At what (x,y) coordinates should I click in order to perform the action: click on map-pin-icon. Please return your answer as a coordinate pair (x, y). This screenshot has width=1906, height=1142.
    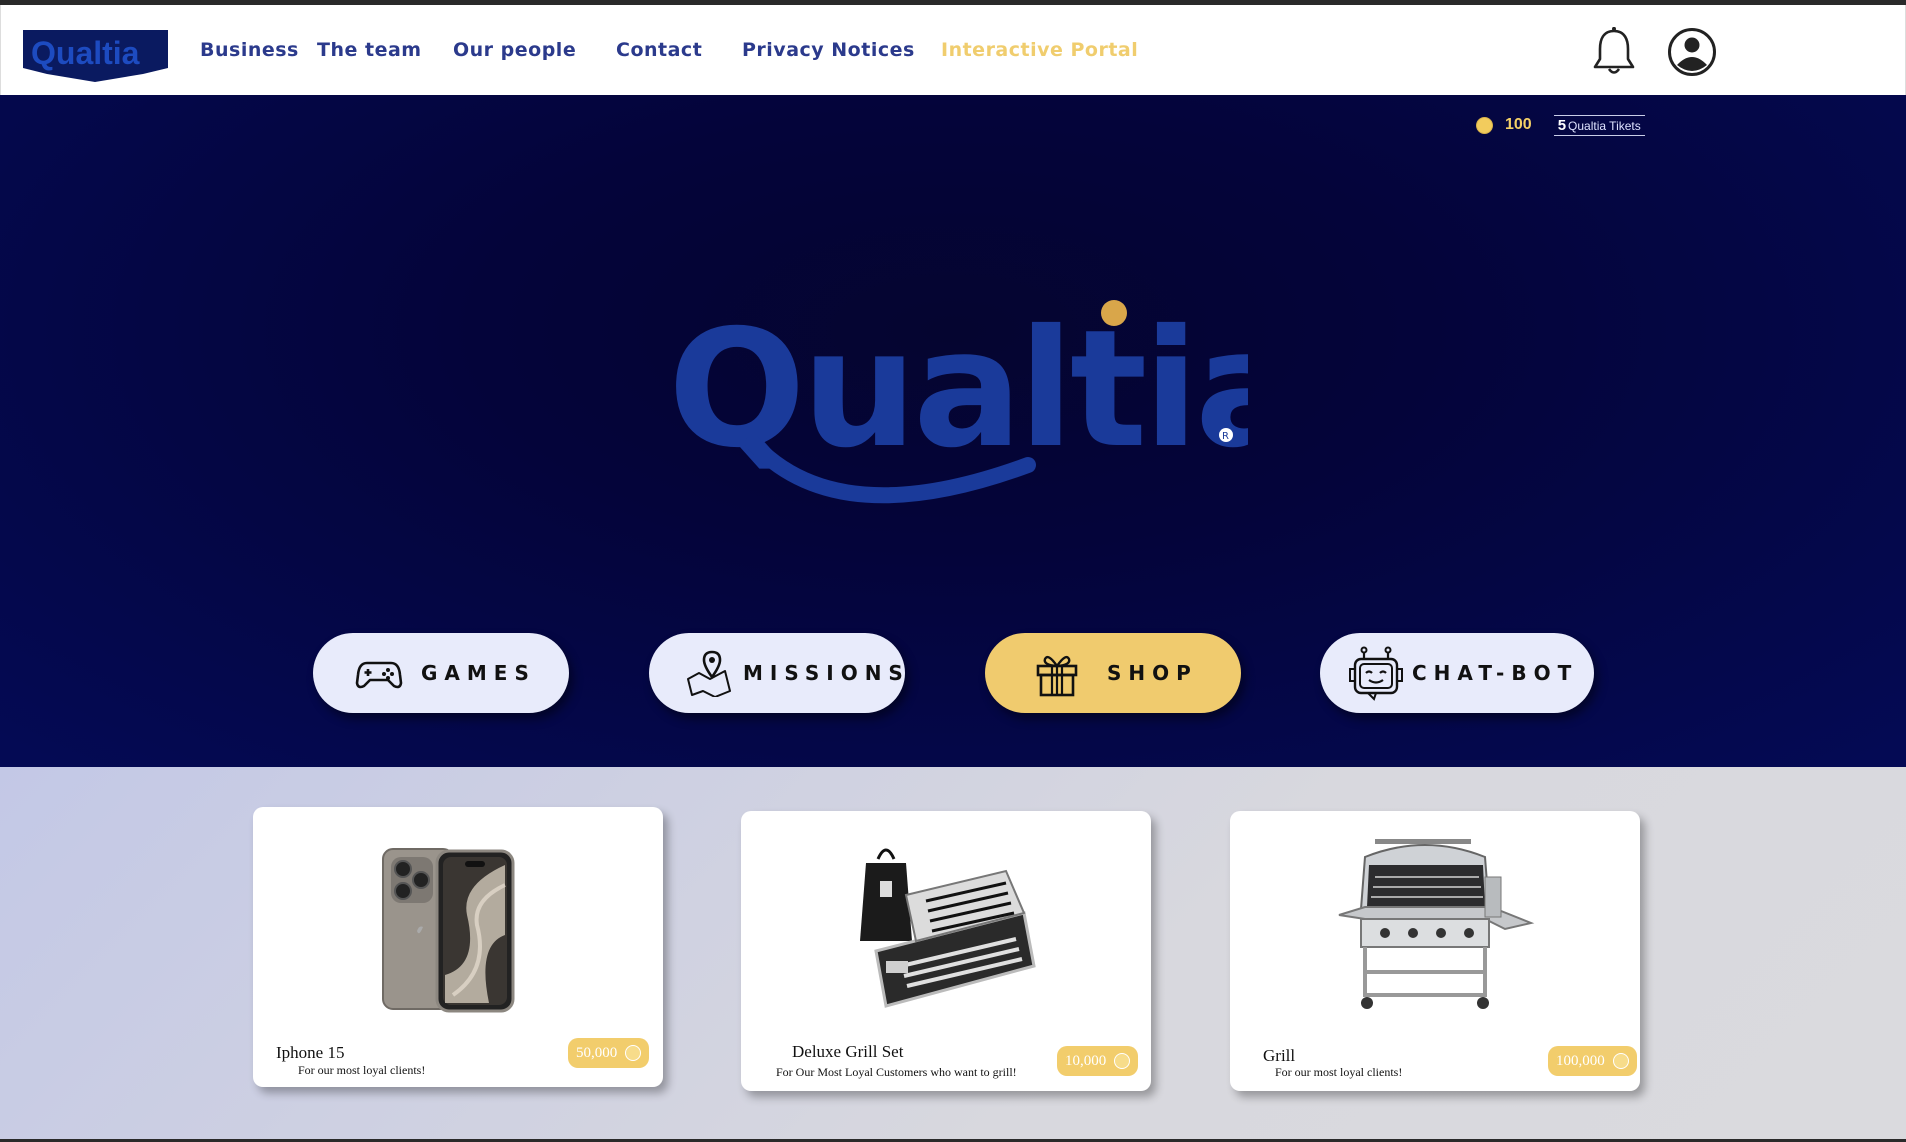
    Looking at the image, I should click on (709, 673).